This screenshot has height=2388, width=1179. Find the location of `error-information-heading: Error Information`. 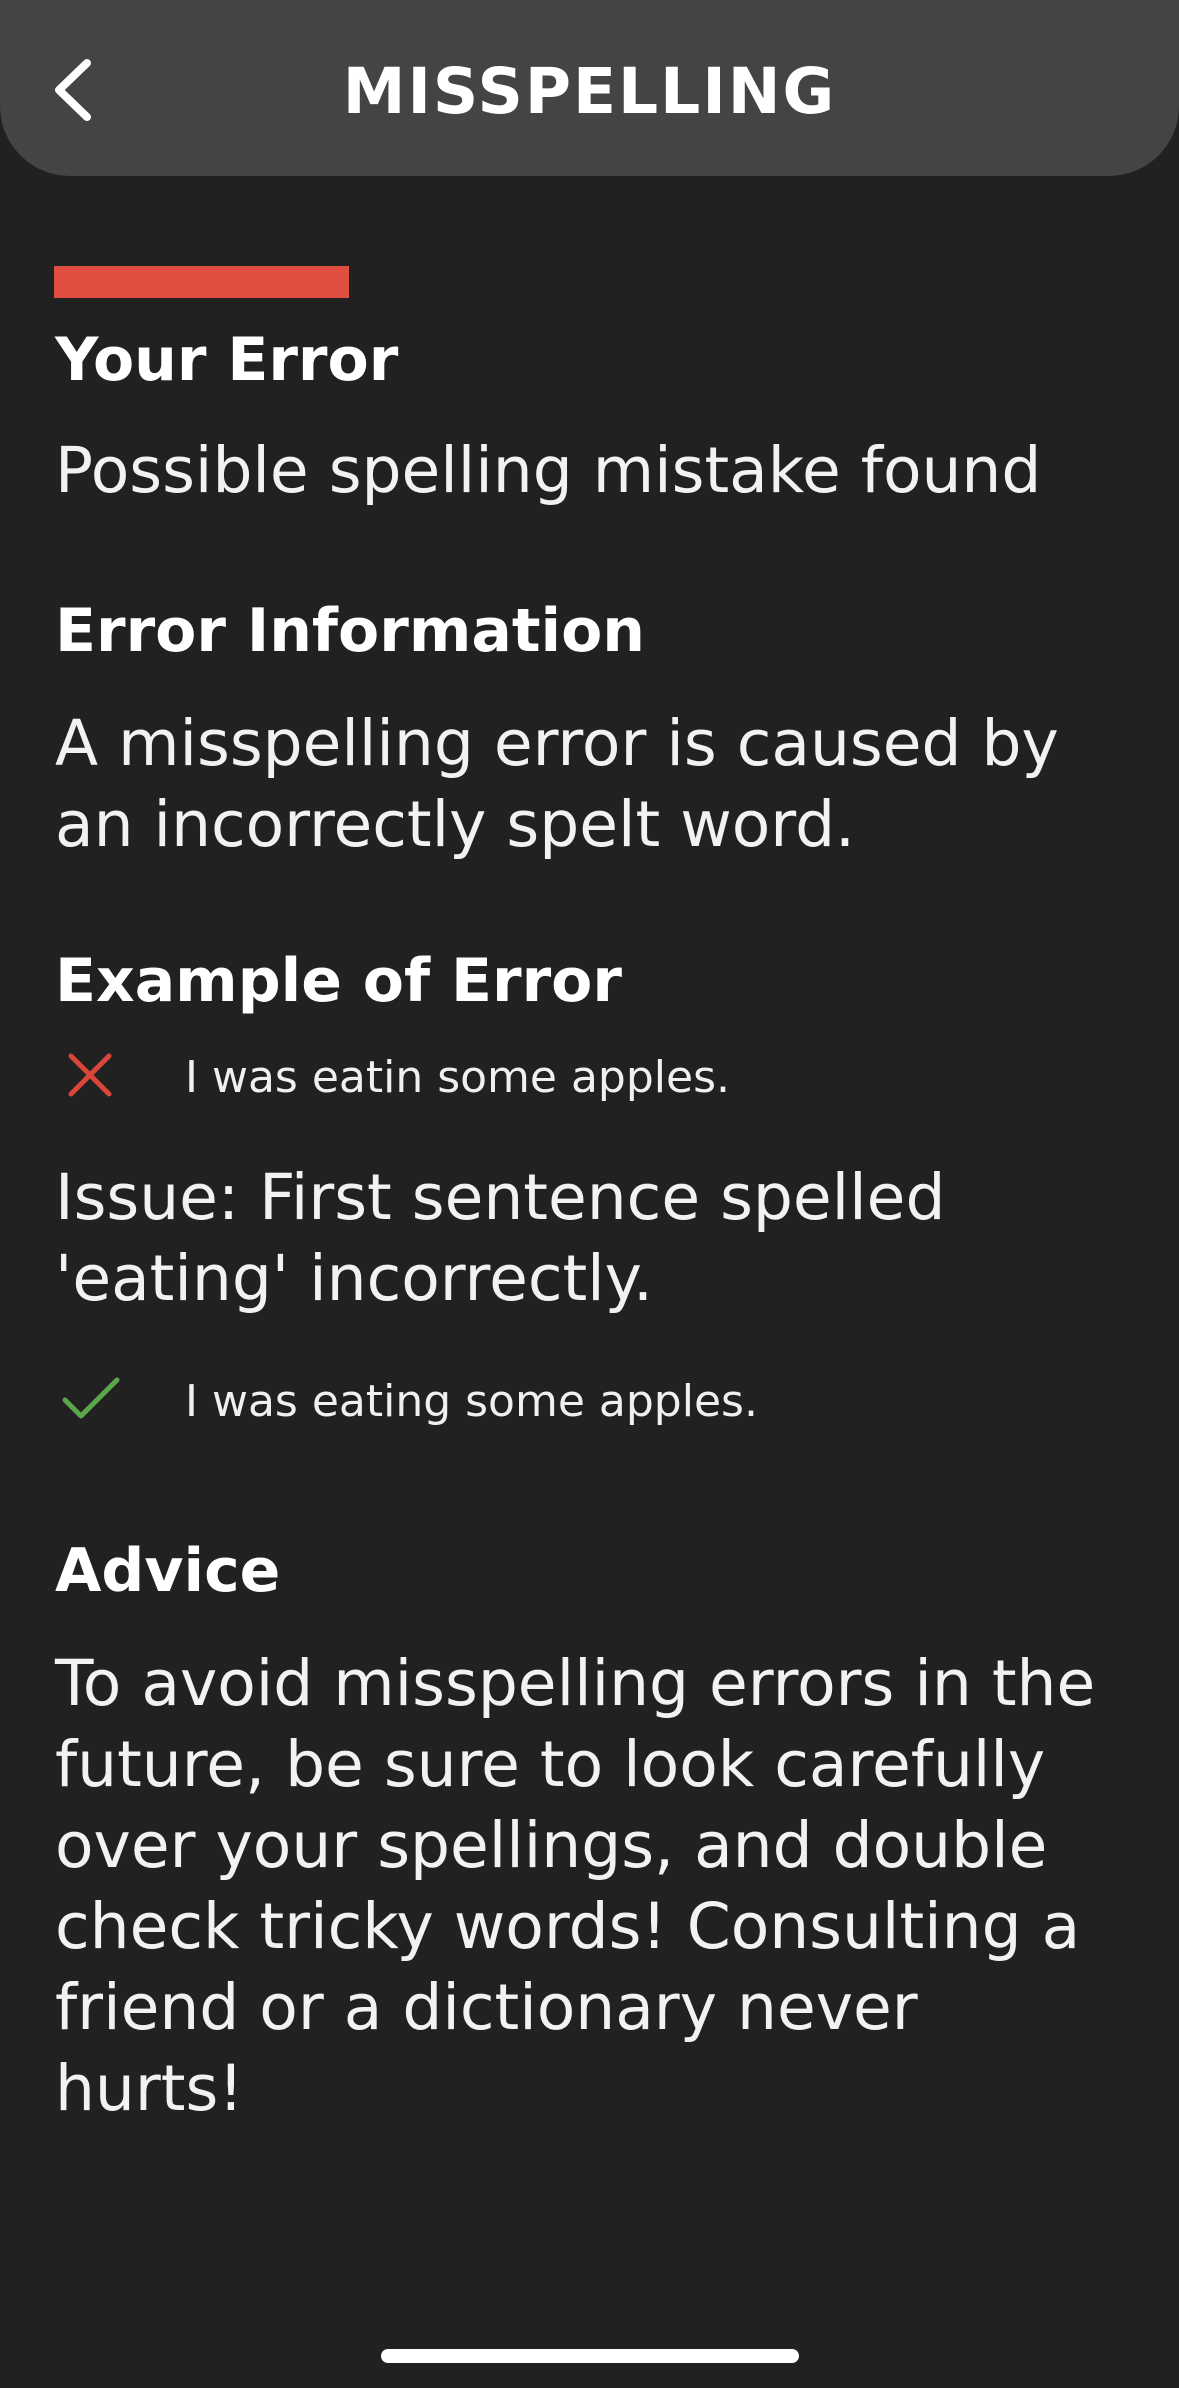

error-information-heading: Error Information is located at coordinates (350, 631).